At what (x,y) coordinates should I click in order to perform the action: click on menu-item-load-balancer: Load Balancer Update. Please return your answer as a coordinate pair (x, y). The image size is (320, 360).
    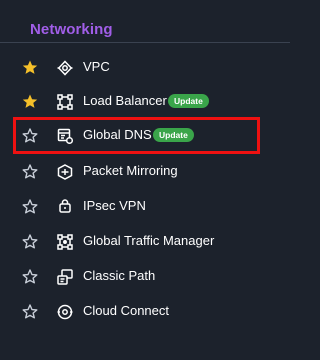
    Looking at the image, I should click on (145, 101).